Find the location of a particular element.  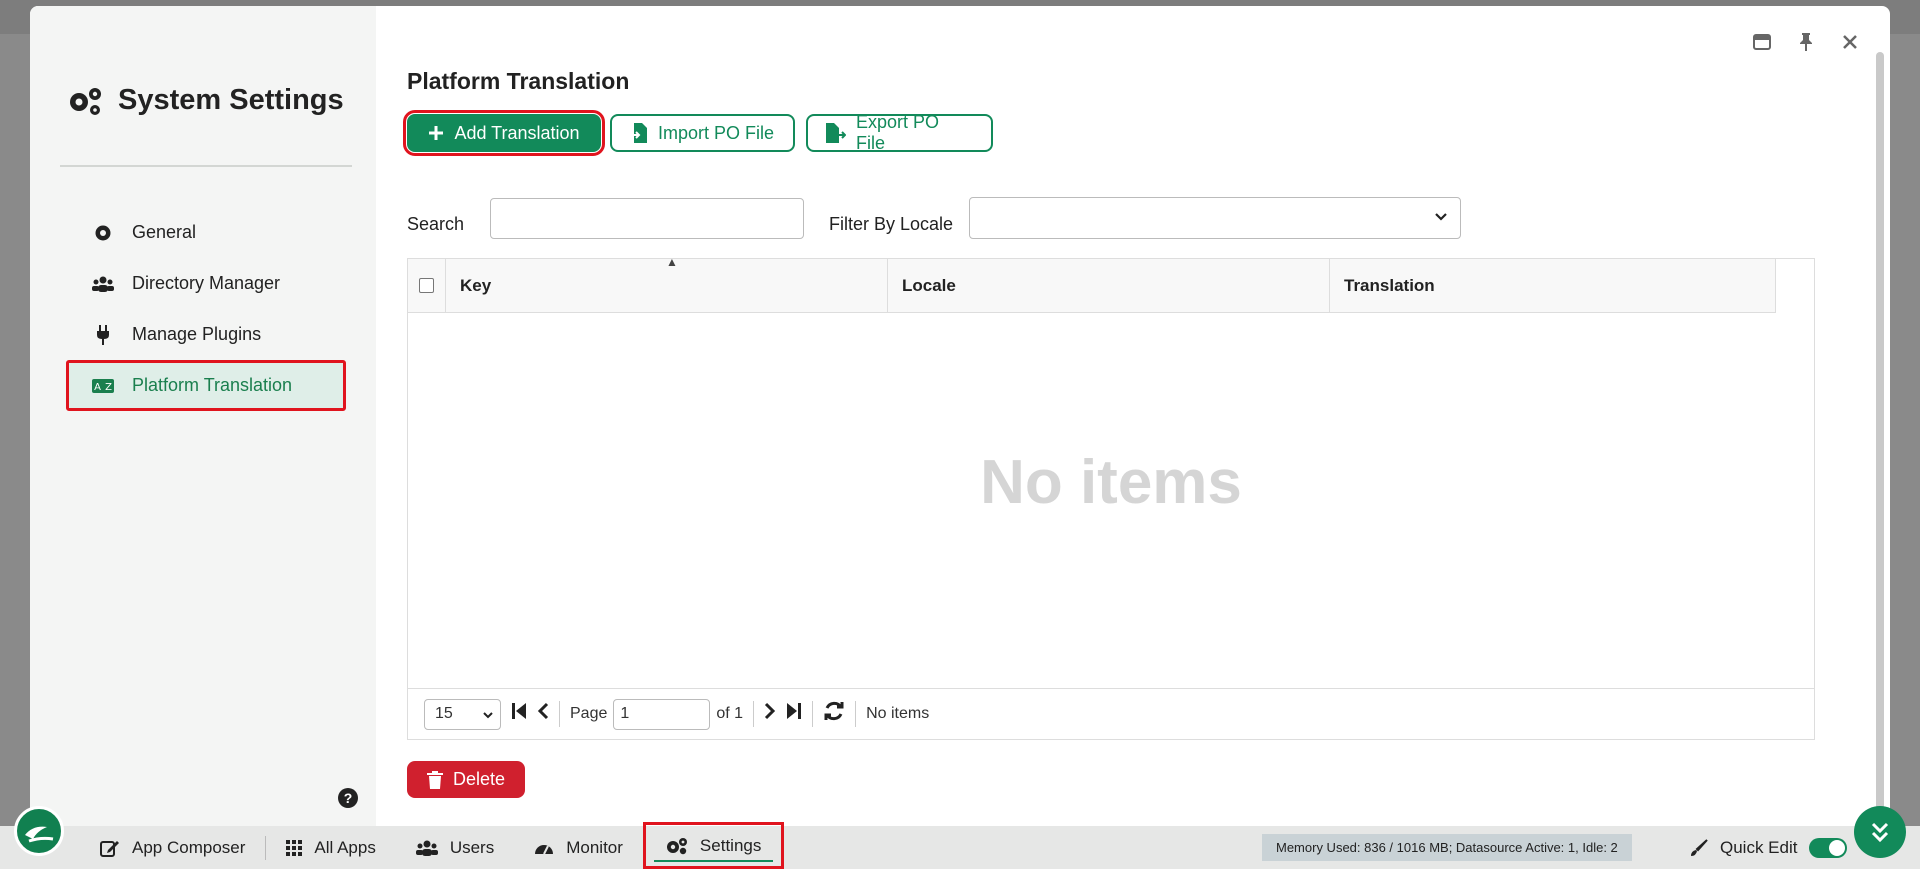

export-po-label: Export PO File is located at coordinates (898, 132).